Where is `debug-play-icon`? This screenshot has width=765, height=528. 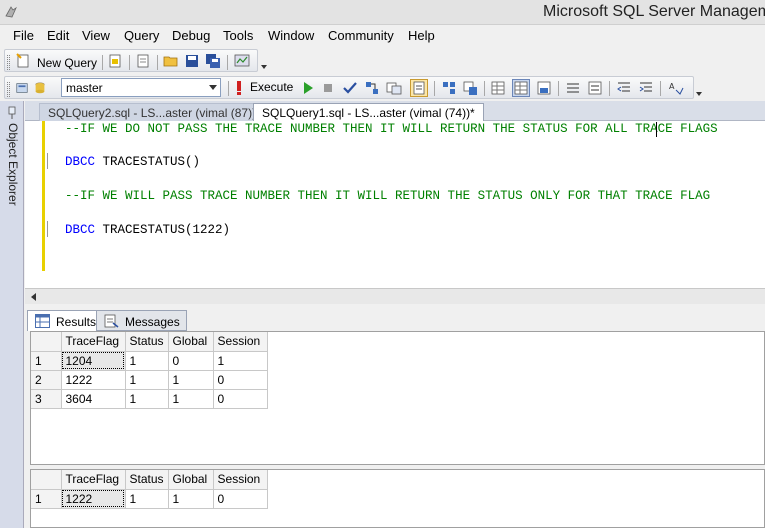
debug-play-icon is located at coordinates (308, 88).